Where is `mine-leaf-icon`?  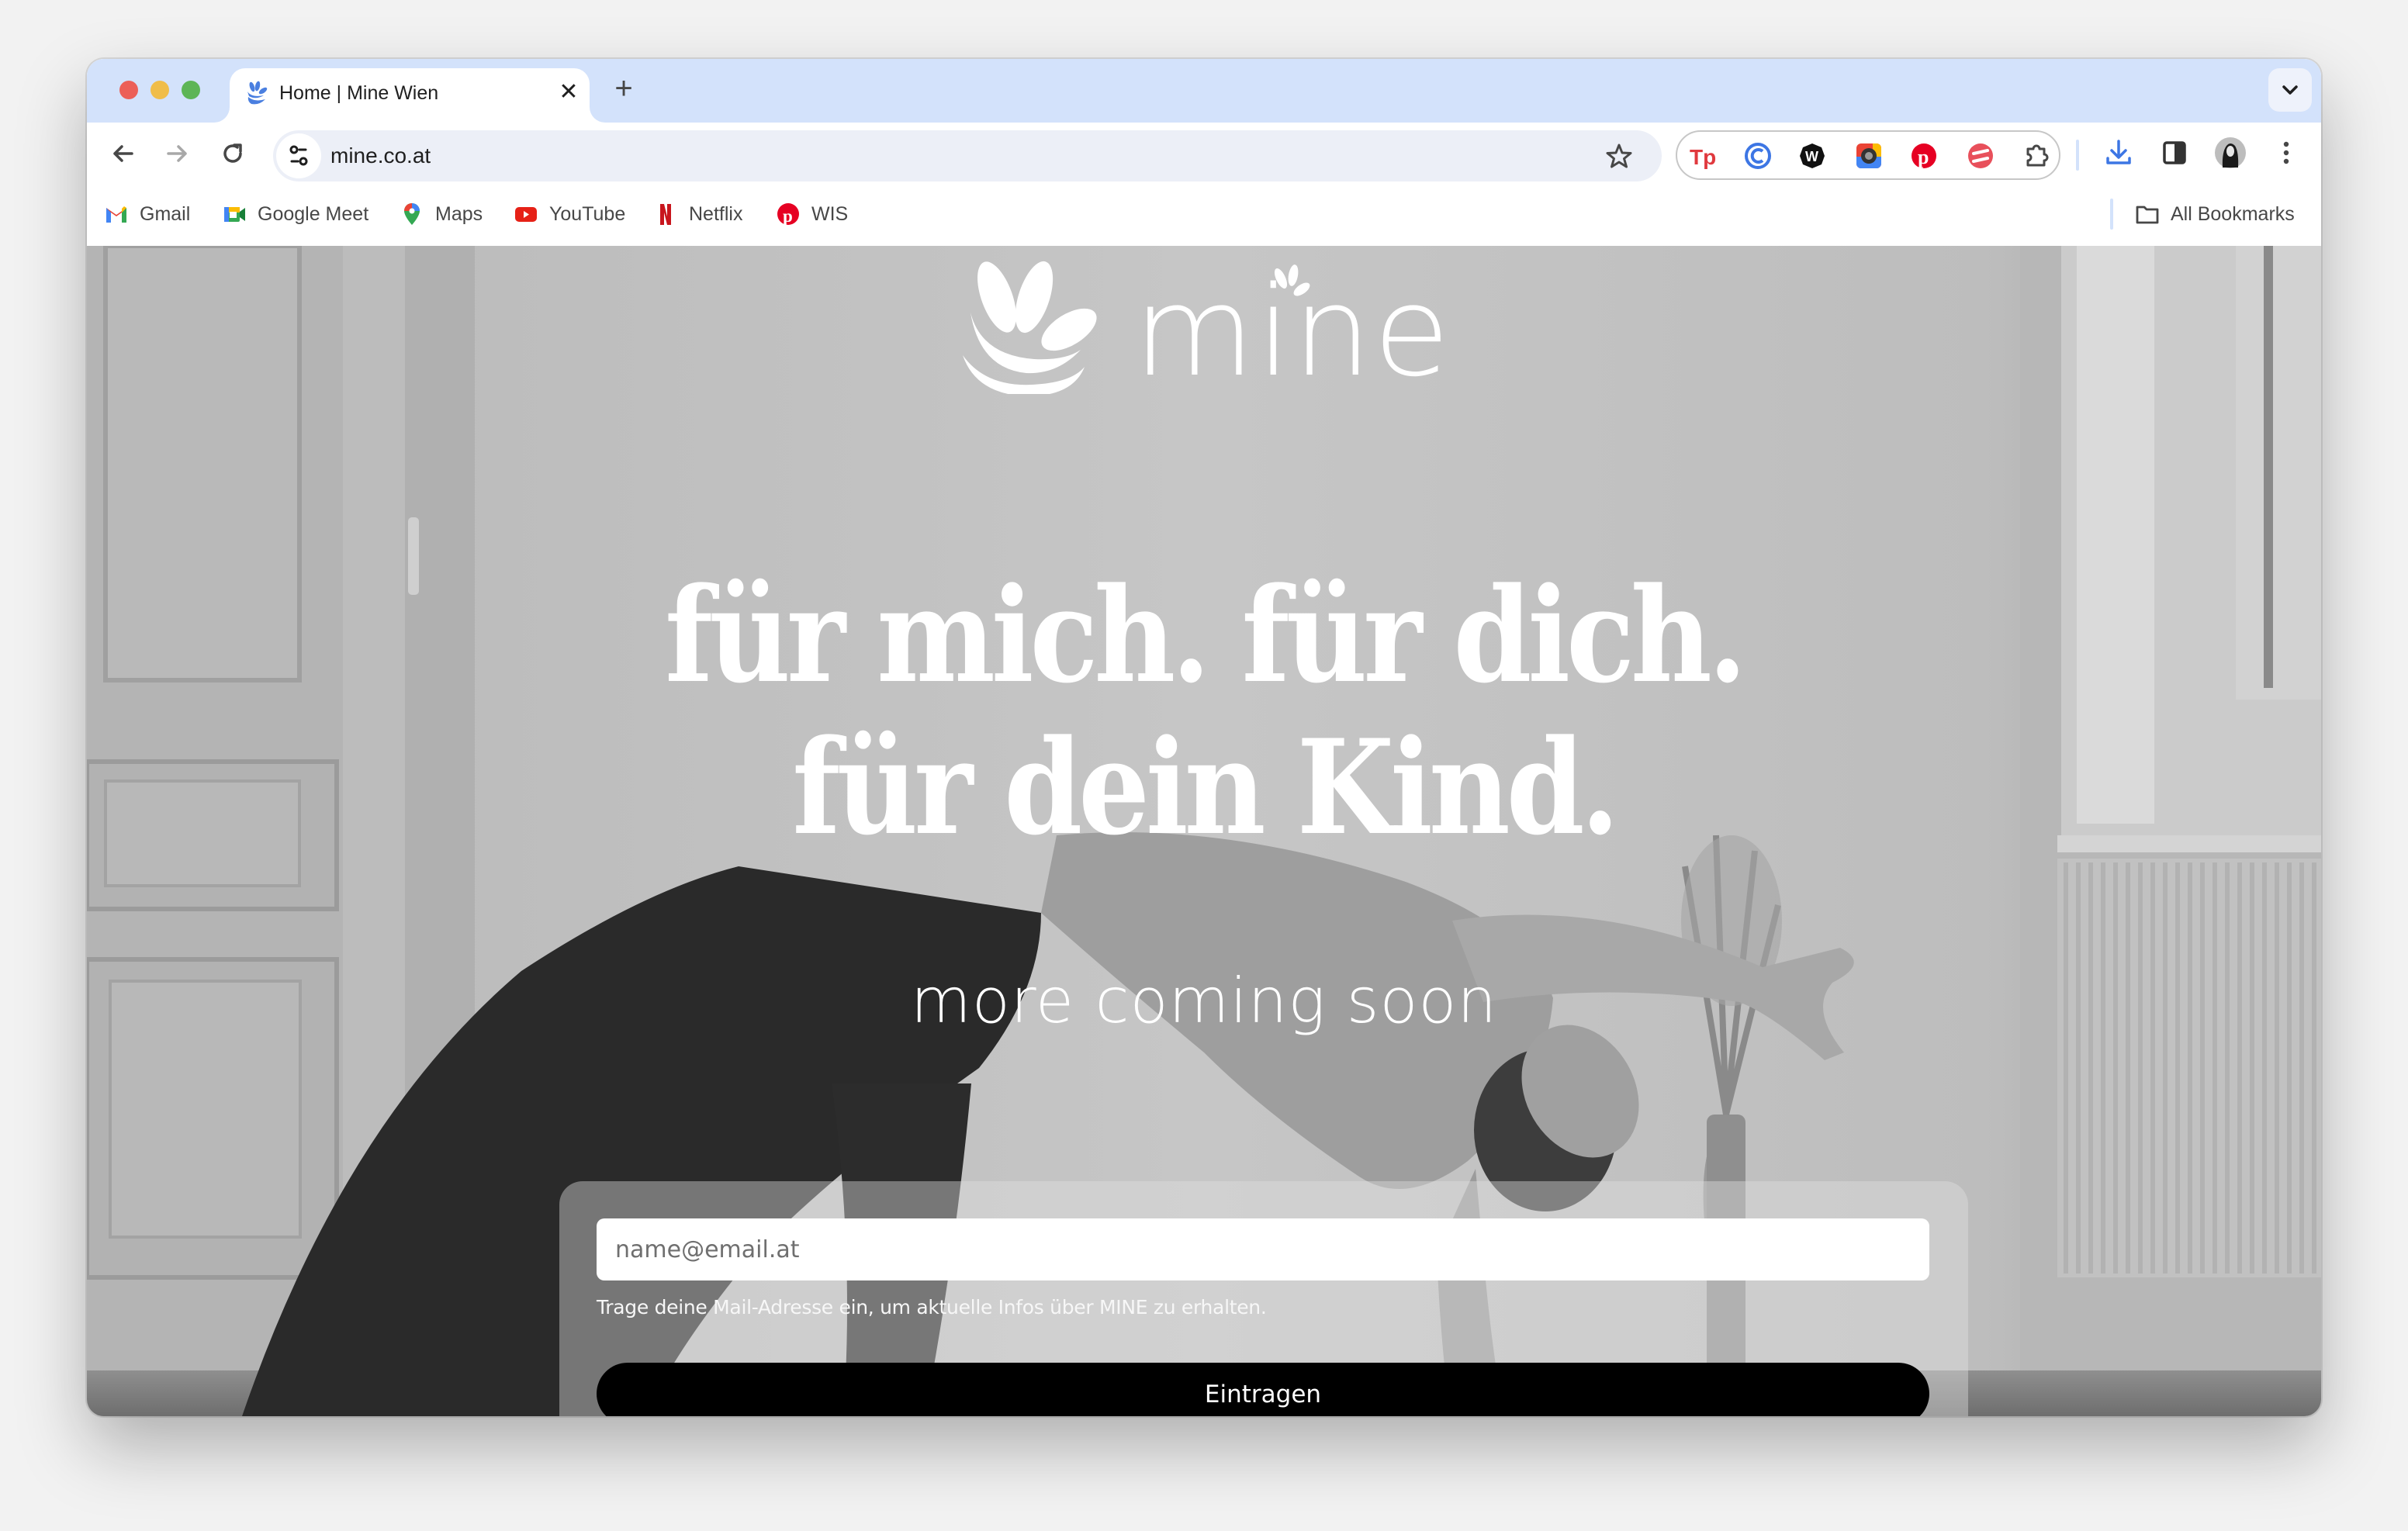
mine-leaf-icon is located at coordinates (257, 93).